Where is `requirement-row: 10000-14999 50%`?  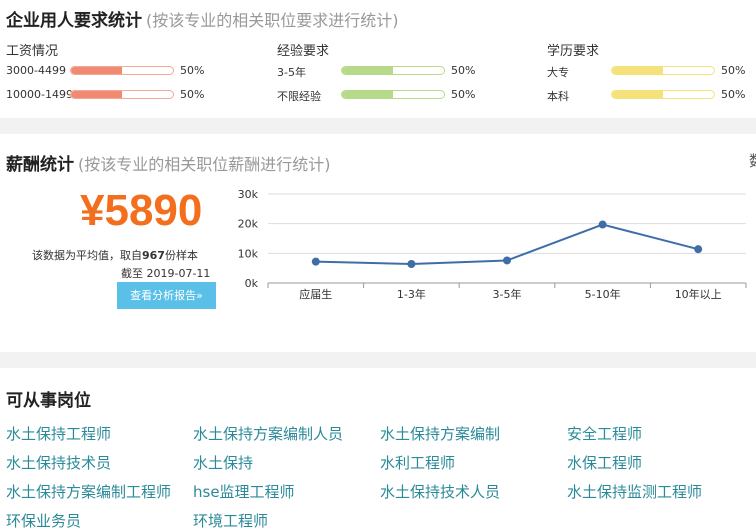
requirement-row: 10000-14999 50% is located at coordinates (126, 95).